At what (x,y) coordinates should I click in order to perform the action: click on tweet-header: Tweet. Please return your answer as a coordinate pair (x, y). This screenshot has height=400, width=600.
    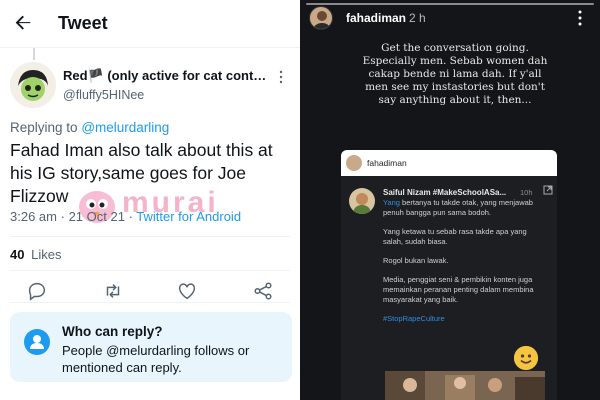
    Looking at the image, I should click on (150, 24).